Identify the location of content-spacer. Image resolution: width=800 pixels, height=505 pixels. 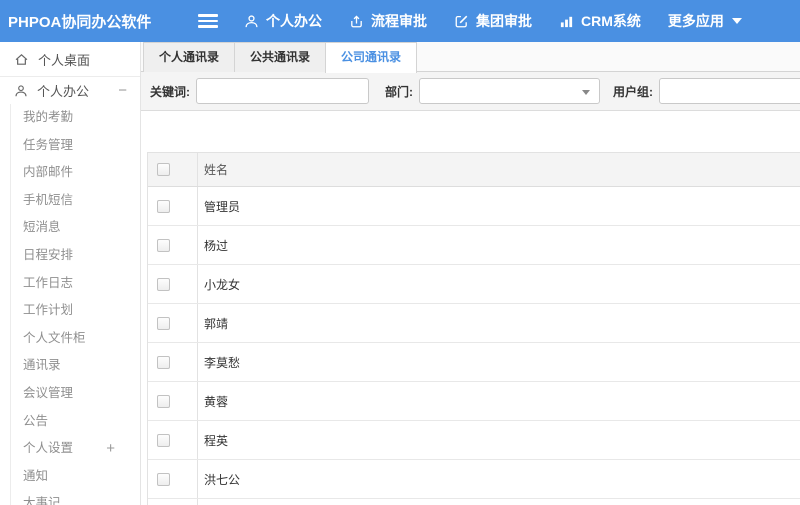
(470, 131).